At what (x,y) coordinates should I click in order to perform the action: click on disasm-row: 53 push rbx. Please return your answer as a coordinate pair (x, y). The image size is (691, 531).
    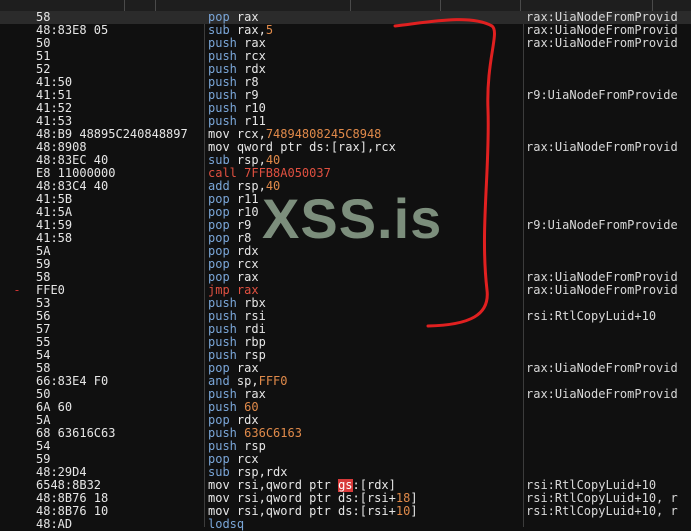
    Looking at the image, I should click on (345, 303).